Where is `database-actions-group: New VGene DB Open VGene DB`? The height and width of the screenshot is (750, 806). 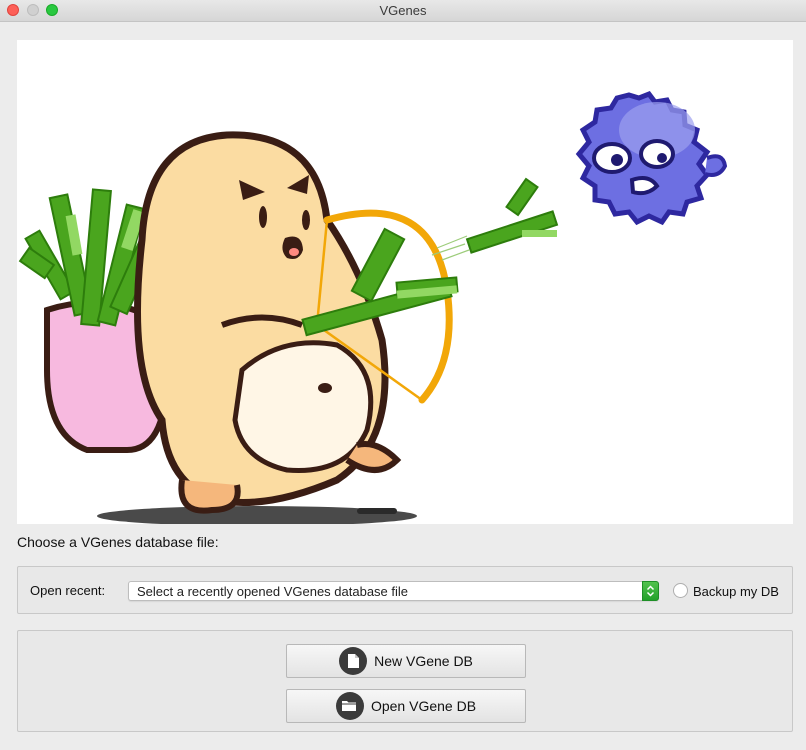 database-actions-group: New VGene DB Open VGene DB is located at coordinates (405, 681).